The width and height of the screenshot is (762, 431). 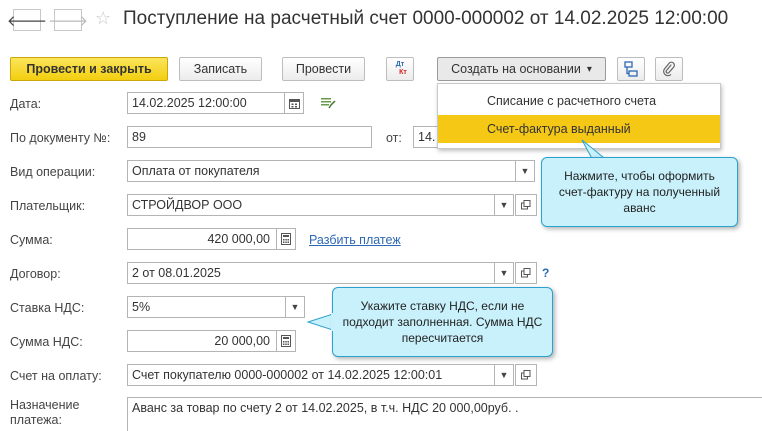 I want to click on back-button: 🡐, so click(x=27, y=20).